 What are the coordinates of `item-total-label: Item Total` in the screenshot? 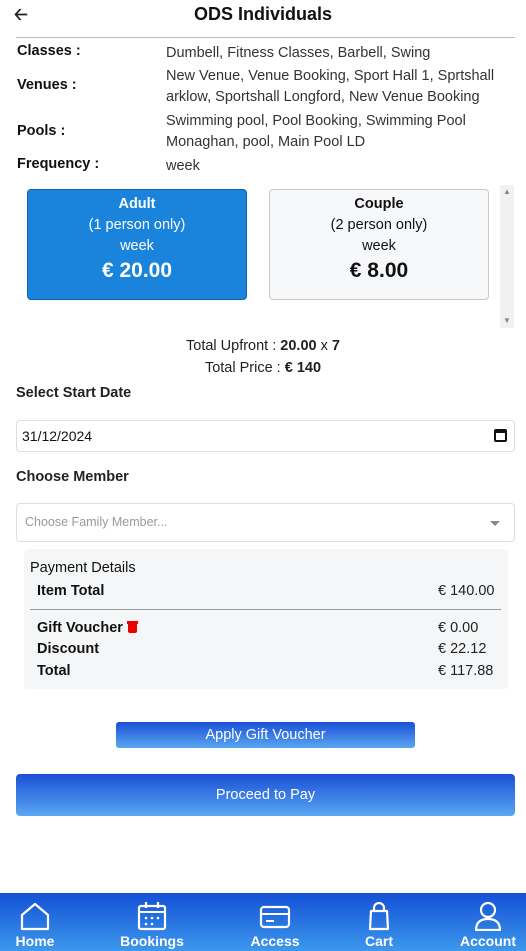 It's located at (71, 591).